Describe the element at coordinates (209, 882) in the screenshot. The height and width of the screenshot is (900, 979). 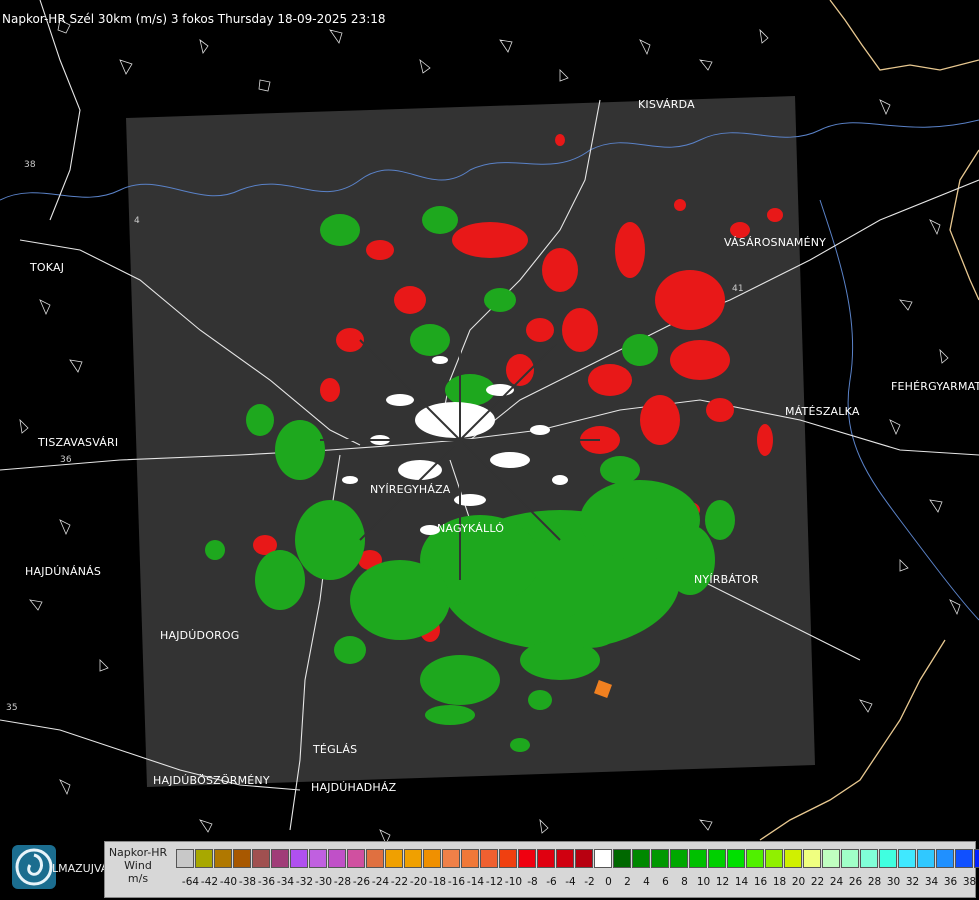
I see `legend-tick-label: -42` at that location.